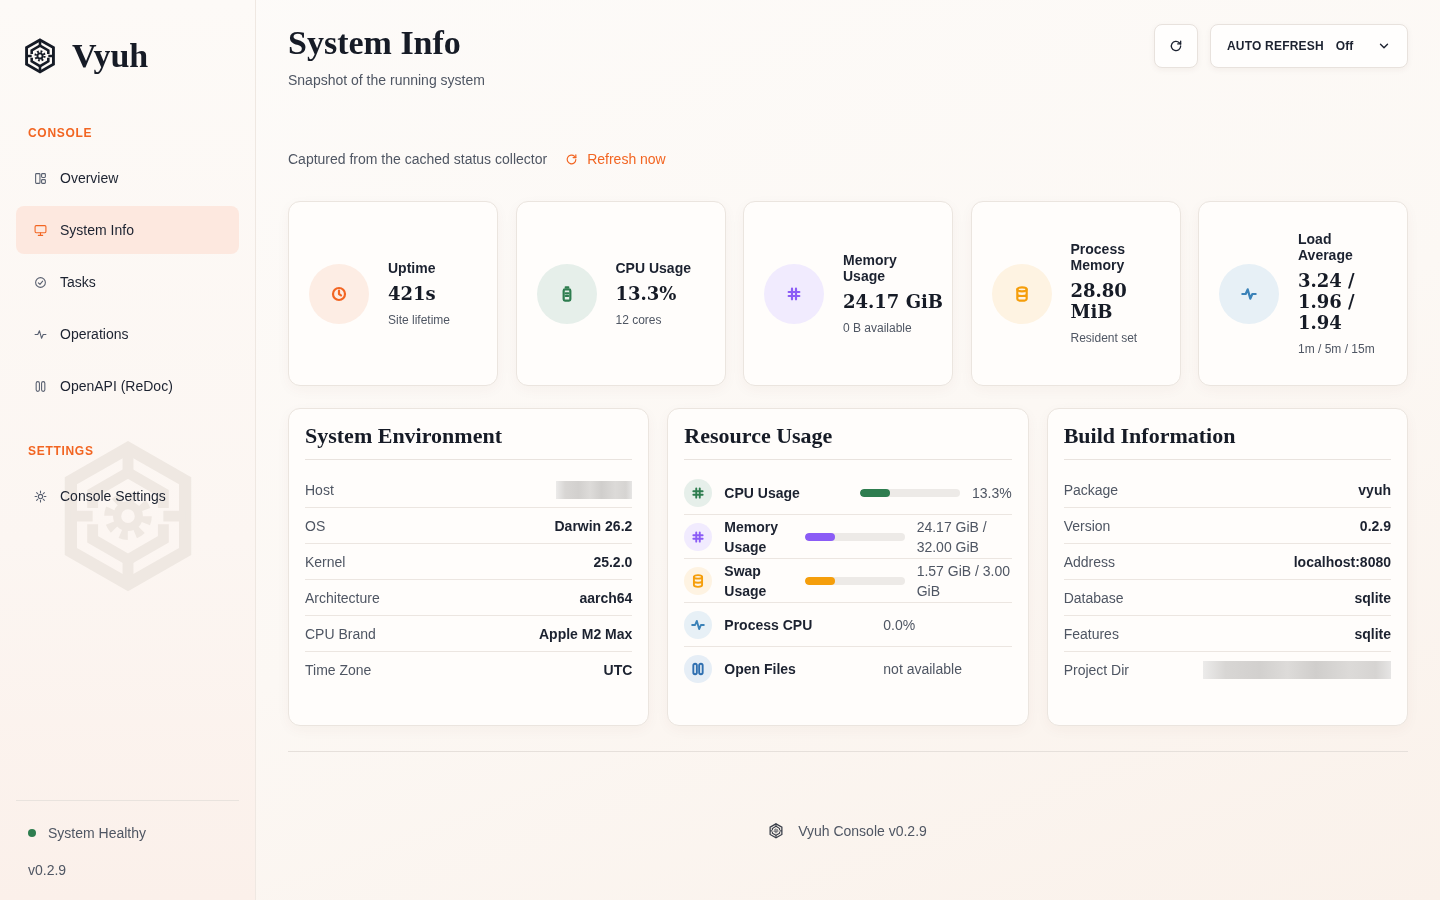  I want to click on row-label: Package, so click(1091, 489).